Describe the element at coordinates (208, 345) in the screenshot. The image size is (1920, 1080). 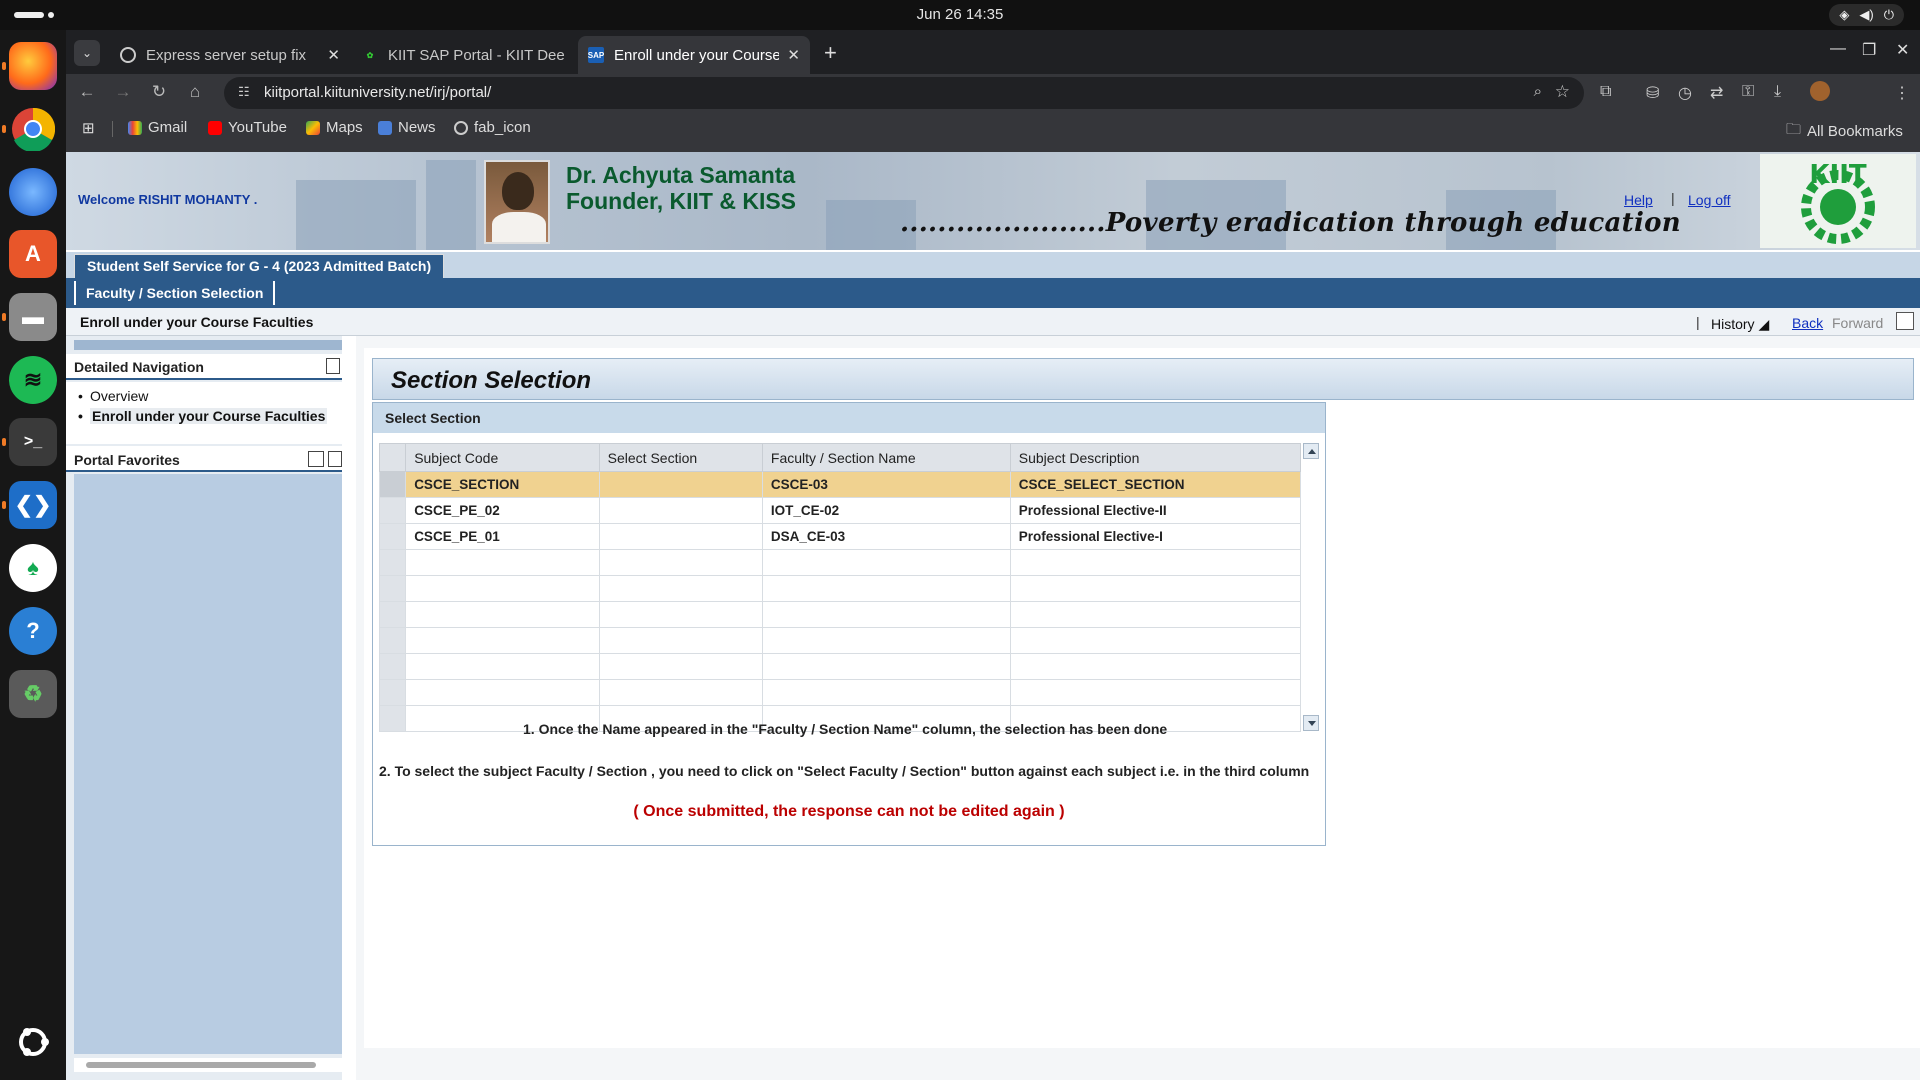
I see `navigation-splitter` at that location.